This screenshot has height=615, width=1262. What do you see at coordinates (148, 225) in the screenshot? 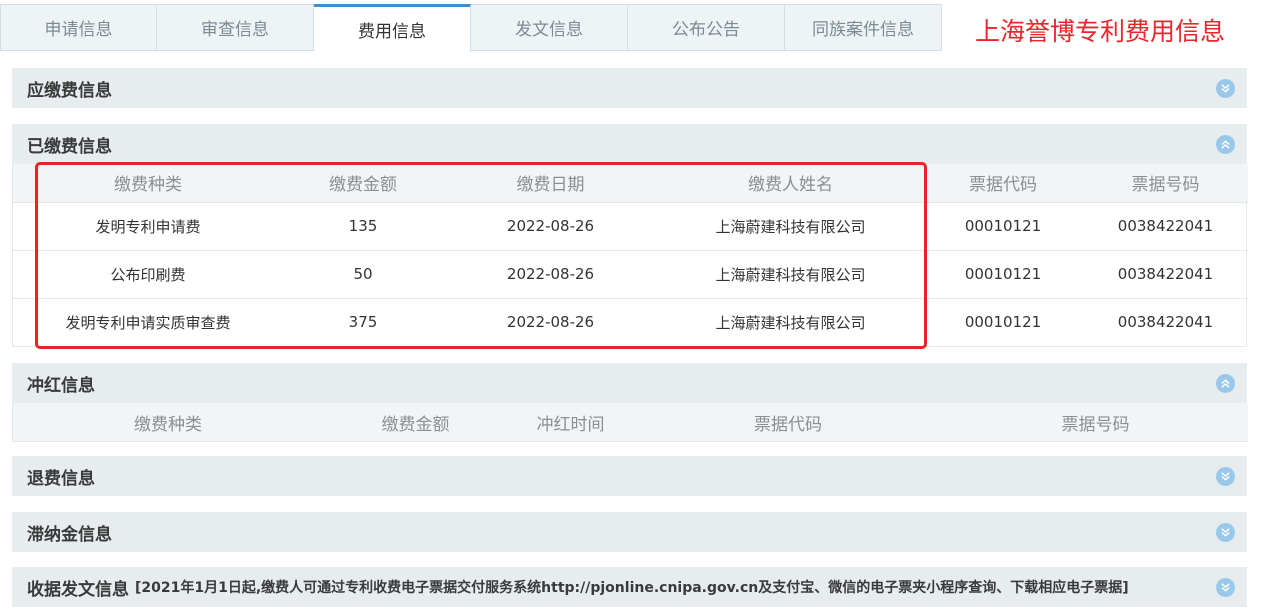
I see `fee-type-cell: 发明专利申请费` at bounding box center [148, 225].